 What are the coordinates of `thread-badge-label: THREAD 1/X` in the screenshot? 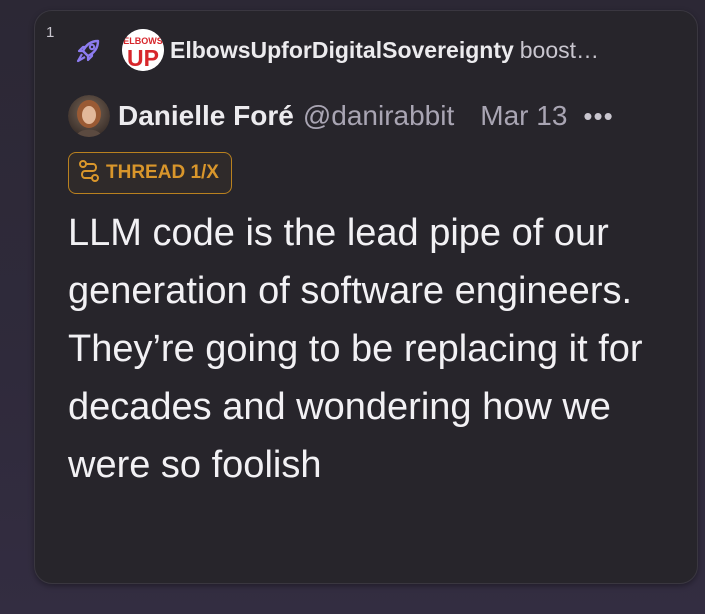 It's located at (162, 172).